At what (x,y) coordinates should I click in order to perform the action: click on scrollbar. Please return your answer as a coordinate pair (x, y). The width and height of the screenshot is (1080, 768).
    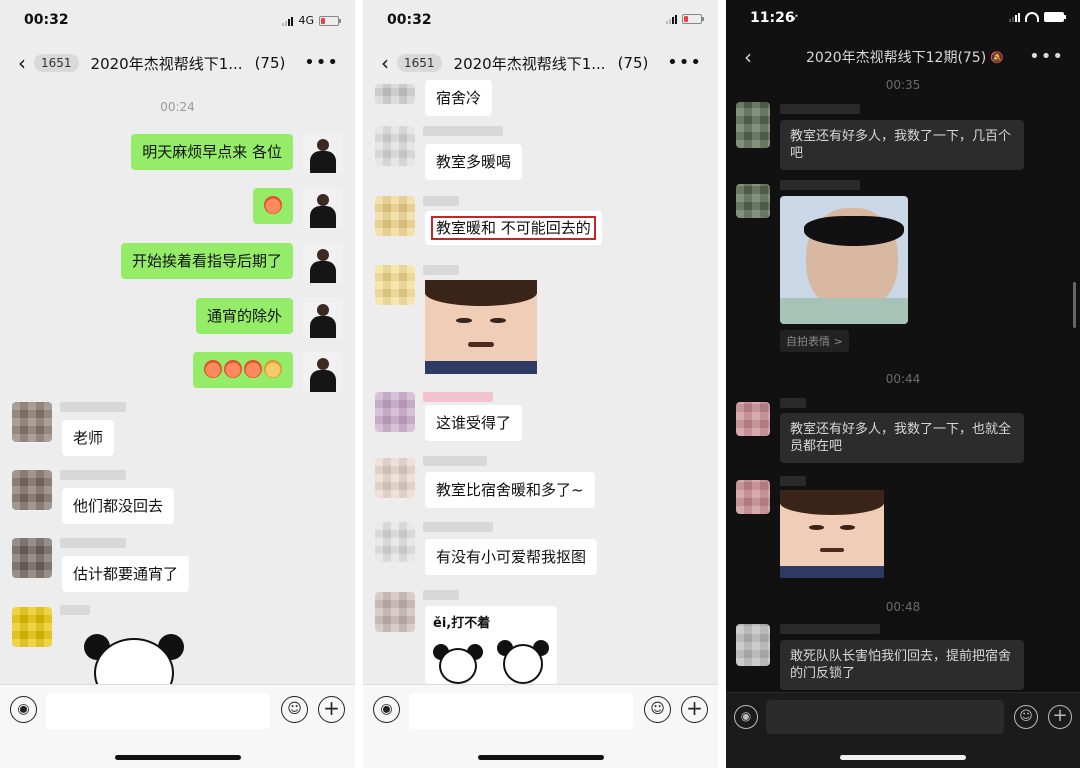
    Looking at the image, I should click on (1074, 305).